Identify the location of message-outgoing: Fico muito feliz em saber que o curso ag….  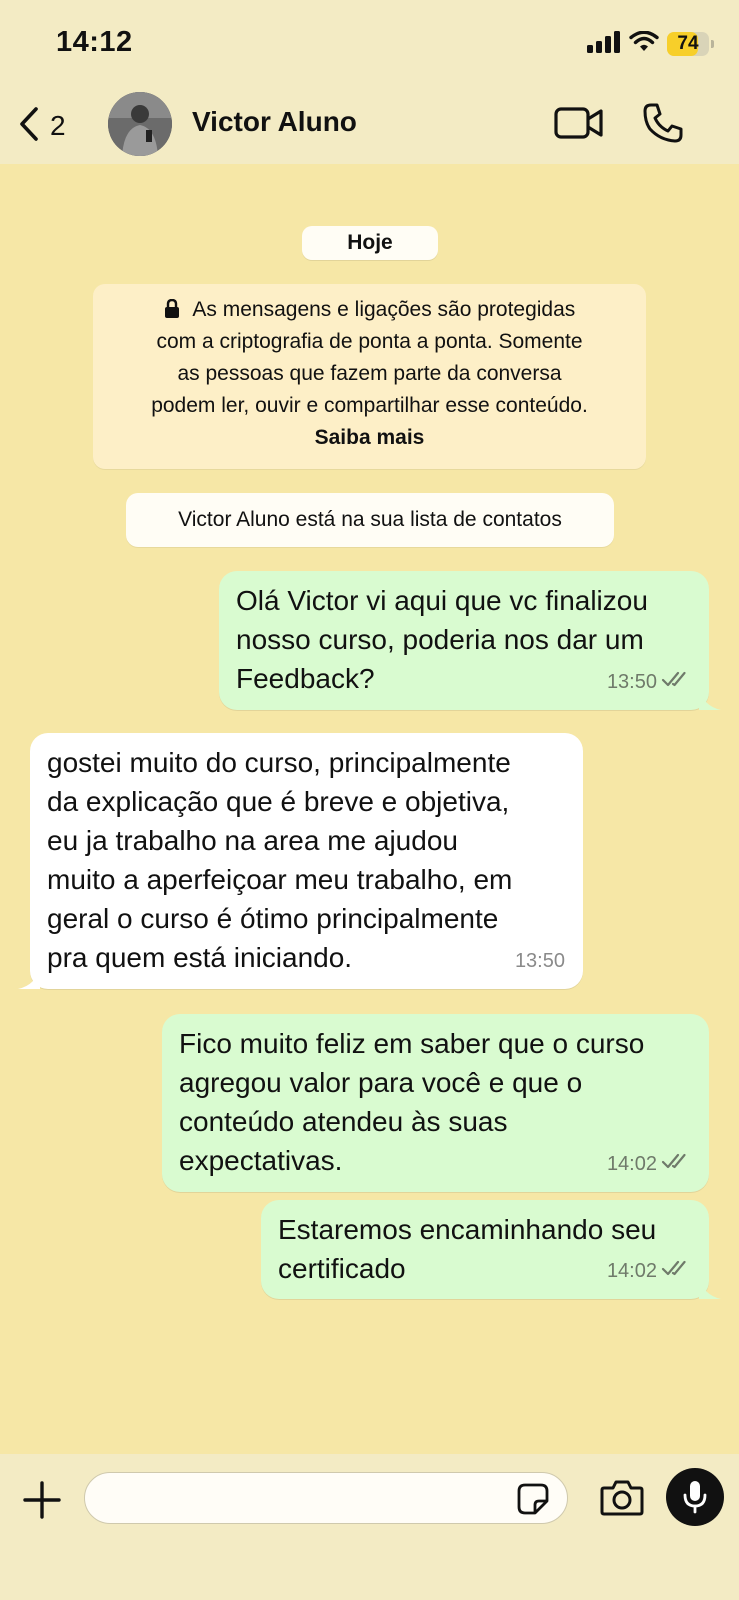
(435, 1103).